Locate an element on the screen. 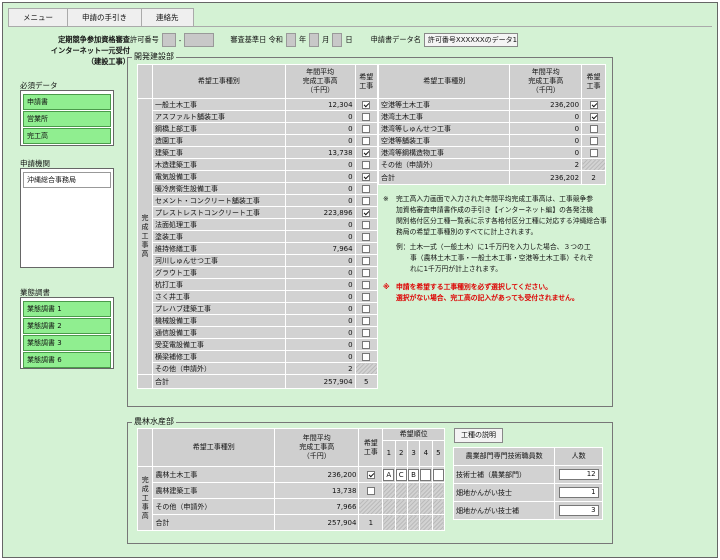  col-amount-right: 年間平均 完成工事高 （千円） is located at coordinates (546, 81).